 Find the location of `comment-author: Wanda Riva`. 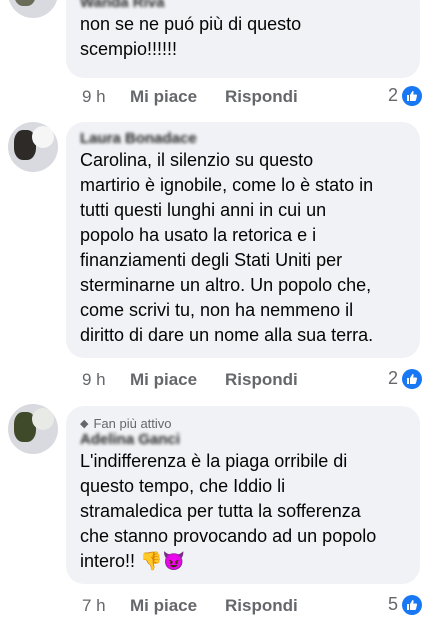

comment-author: Wanda Riva is located at coordinates (243, 5).